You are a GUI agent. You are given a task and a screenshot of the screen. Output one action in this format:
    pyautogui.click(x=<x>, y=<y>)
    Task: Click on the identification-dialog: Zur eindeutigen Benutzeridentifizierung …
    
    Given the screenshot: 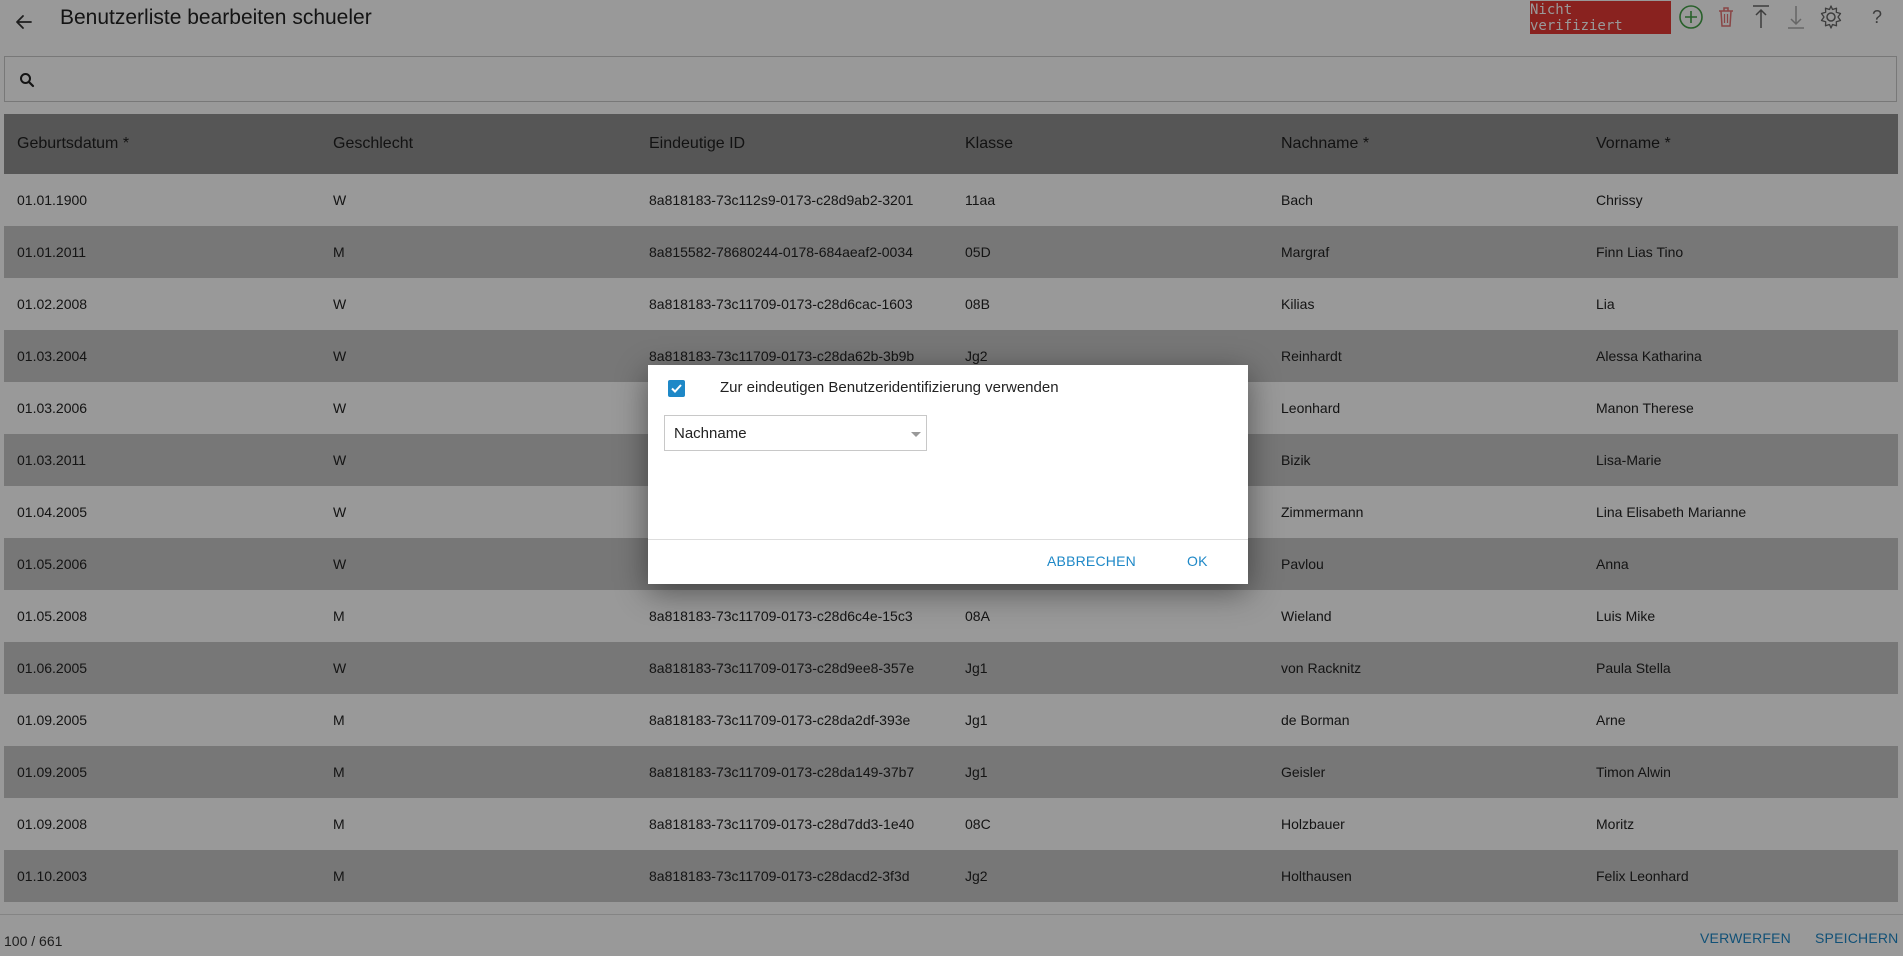 What is the action you would take?
    pyautogui.click(x=948, y=474)
    